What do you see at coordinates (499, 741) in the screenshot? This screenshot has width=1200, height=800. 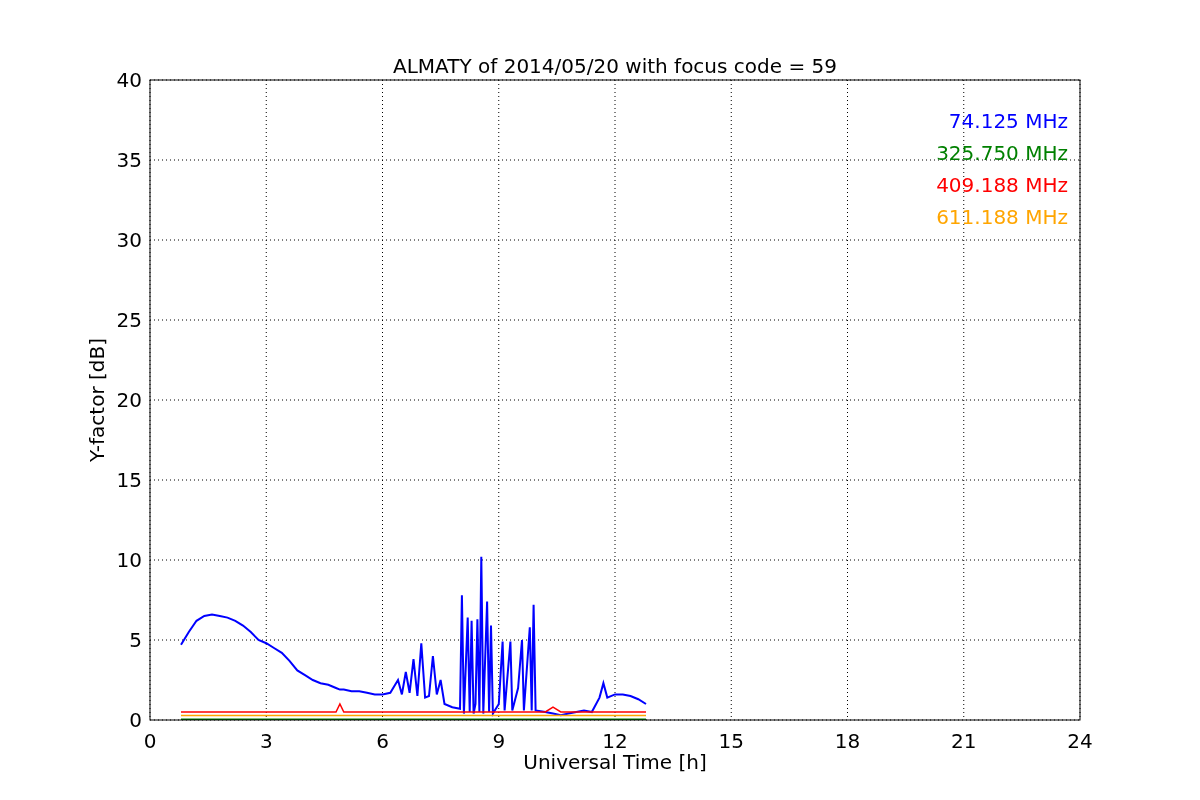 I see `x-tick-label: 9` at bounding box center [499, 741].